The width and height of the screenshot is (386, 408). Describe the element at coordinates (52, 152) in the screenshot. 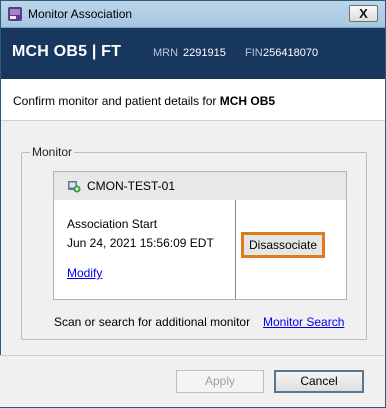

I see `monitor-group-legend: Monitor` at that location.